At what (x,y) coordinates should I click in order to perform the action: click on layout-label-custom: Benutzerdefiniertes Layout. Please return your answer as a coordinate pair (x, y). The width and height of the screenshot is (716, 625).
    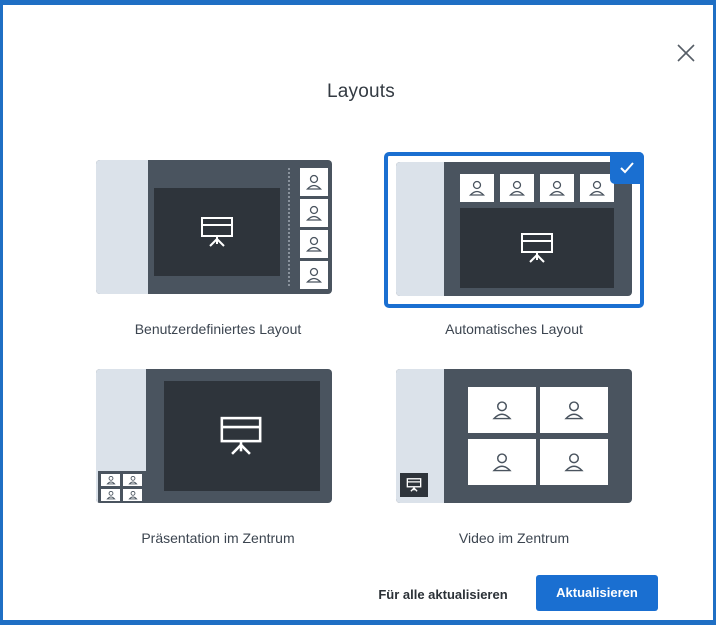
    Looking at the image, I should click on (218, 329).